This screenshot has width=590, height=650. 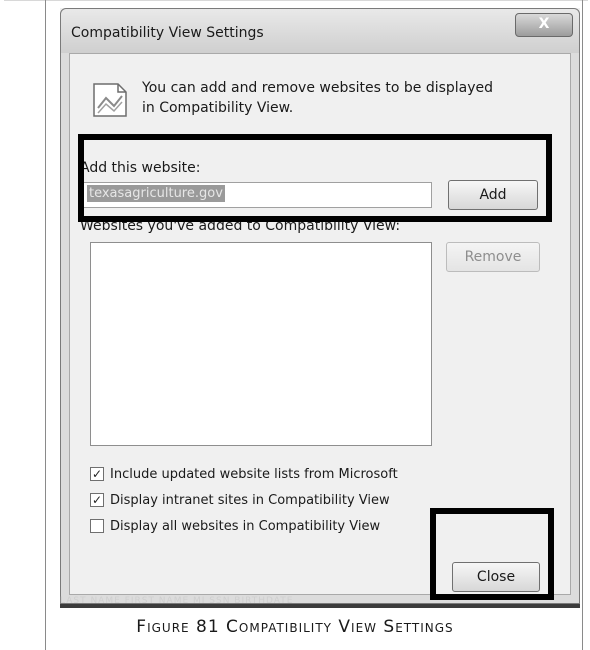 I want to click on figure-frame-left, so click(x=45, y=325).